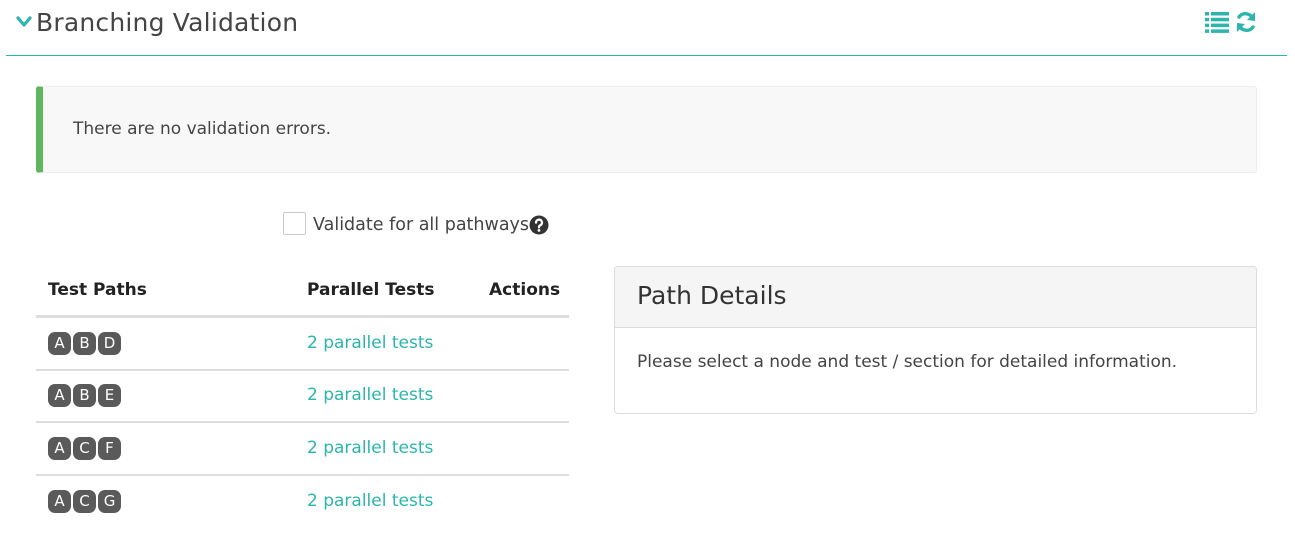 Image resolution: width=1295 pixels, height=538 pixels. What do you see at coordinates (1246, 22) in the screenshot?
I see `refresh-icon` at bounding box center [1246, 22].